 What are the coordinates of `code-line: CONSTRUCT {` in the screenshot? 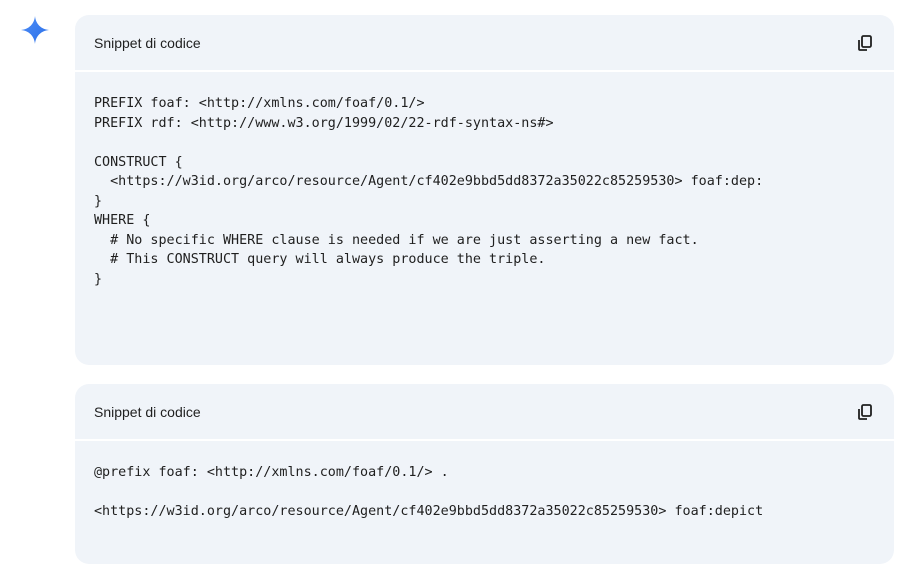 It's located at (138, 162).